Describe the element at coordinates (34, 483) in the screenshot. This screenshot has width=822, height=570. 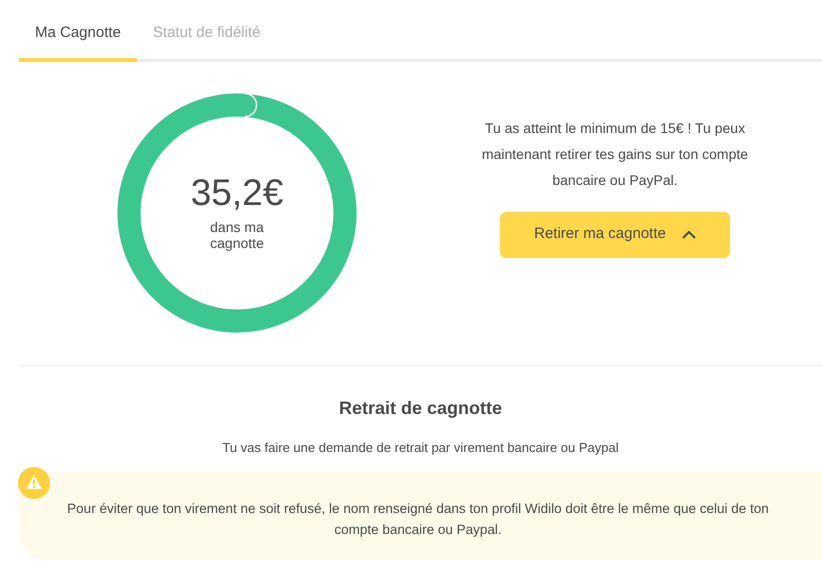
I see `warning-icon` at that location.